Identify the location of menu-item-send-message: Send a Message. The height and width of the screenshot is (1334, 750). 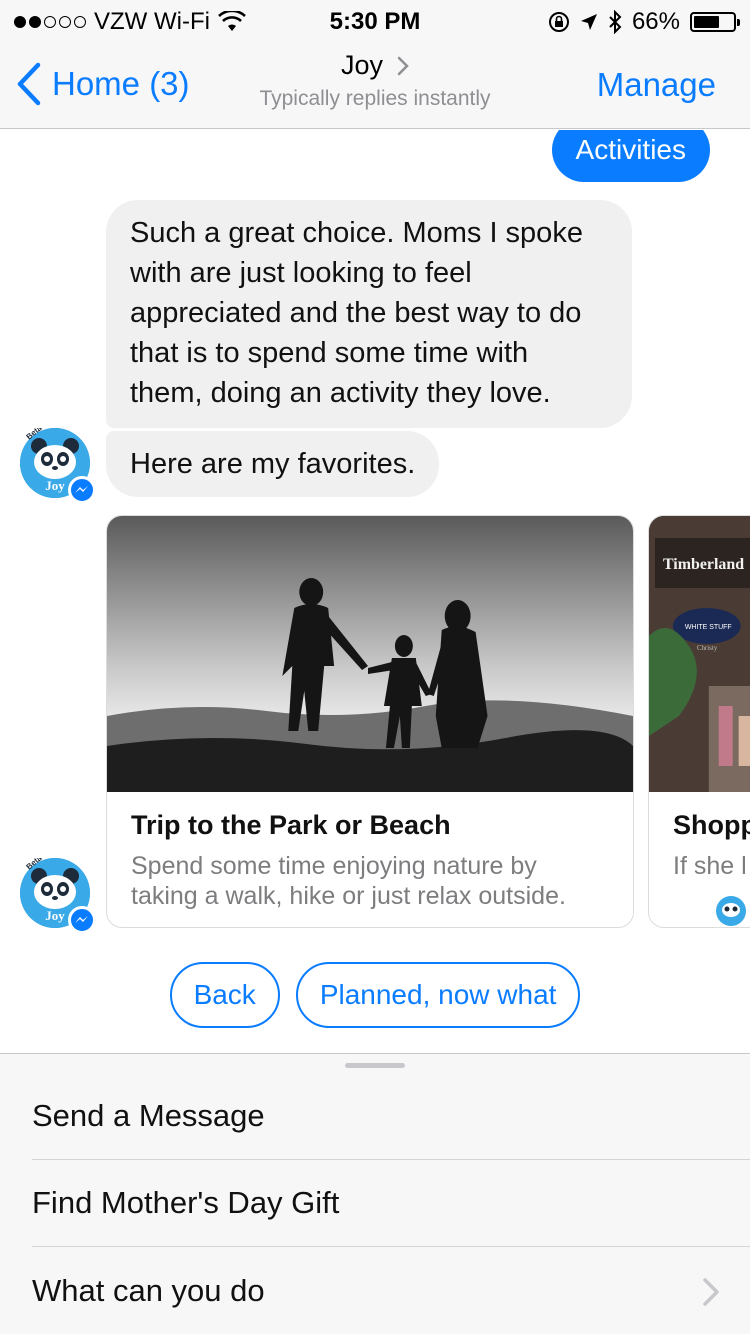
(391, 1116).